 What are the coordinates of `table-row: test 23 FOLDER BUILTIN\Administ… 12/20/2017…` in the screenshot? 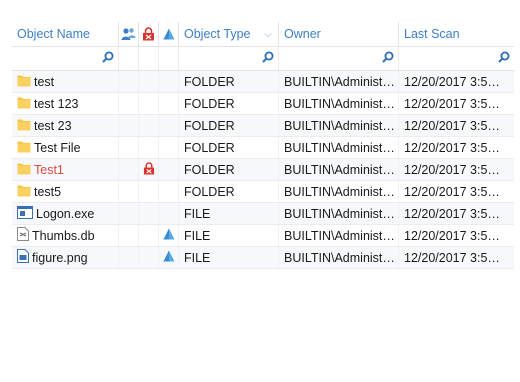 It's located at (263, 126).